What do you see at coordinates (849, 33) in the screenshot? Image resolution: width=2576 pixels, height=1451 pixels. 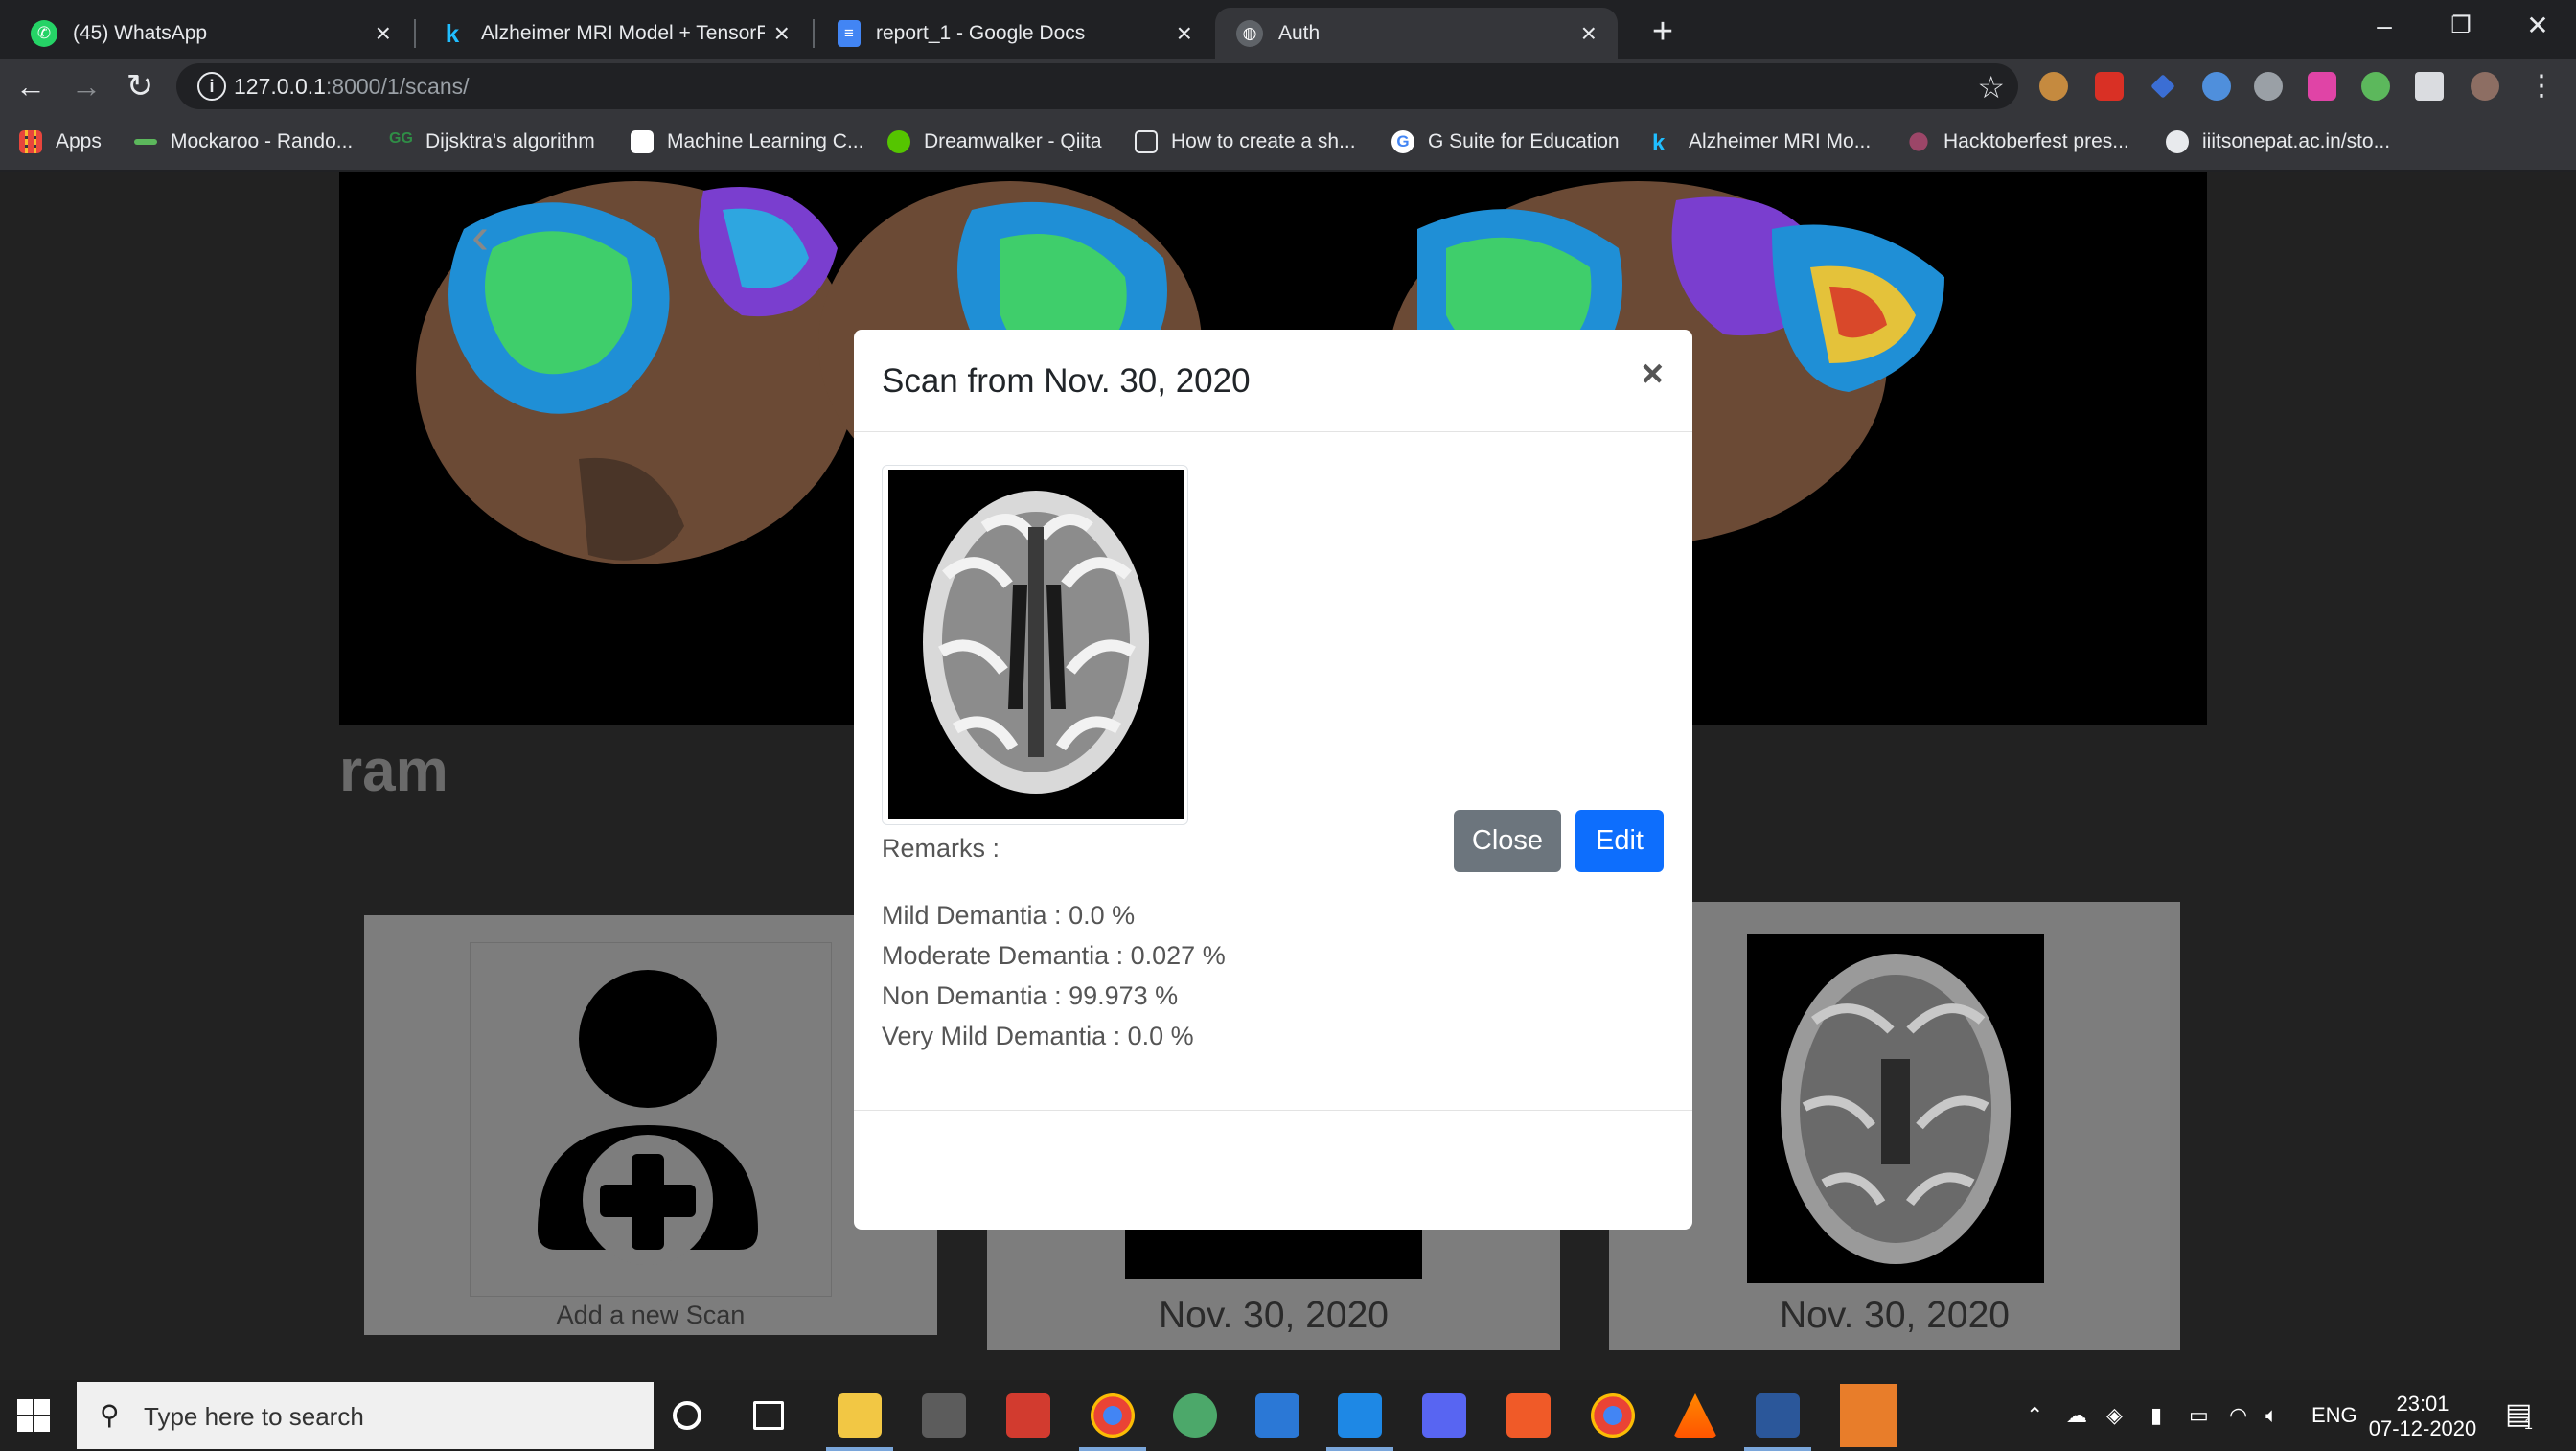 I see `google-docs-icon: ≡` at bounding box center [849, 33].